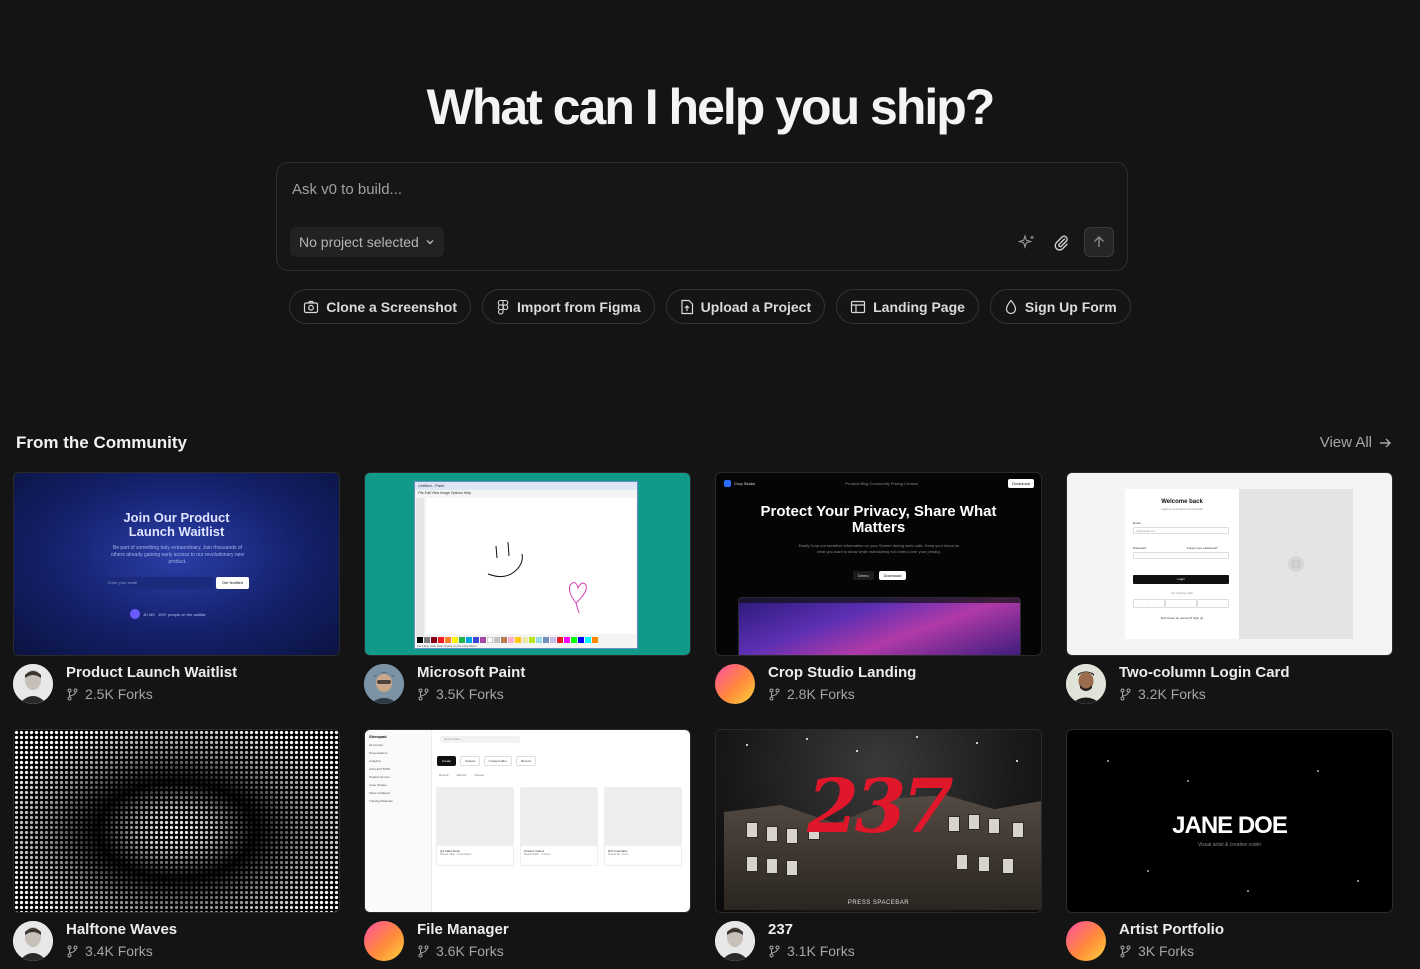 Image resolution: width=1420 pixels, height=969 pixels. What do you see at coordinates (379, 777) in the screenshot?
I see `thumb-nav-item: Product Demos` at bounding box center [379, 777].